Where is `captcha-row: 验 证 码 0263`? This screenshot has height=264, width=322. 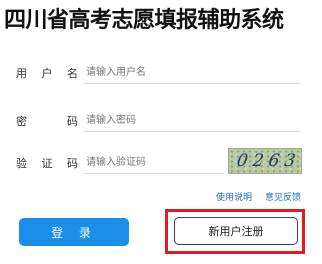
captcha-row: 验 证 码 0263 is located at coordinates (161, 163).